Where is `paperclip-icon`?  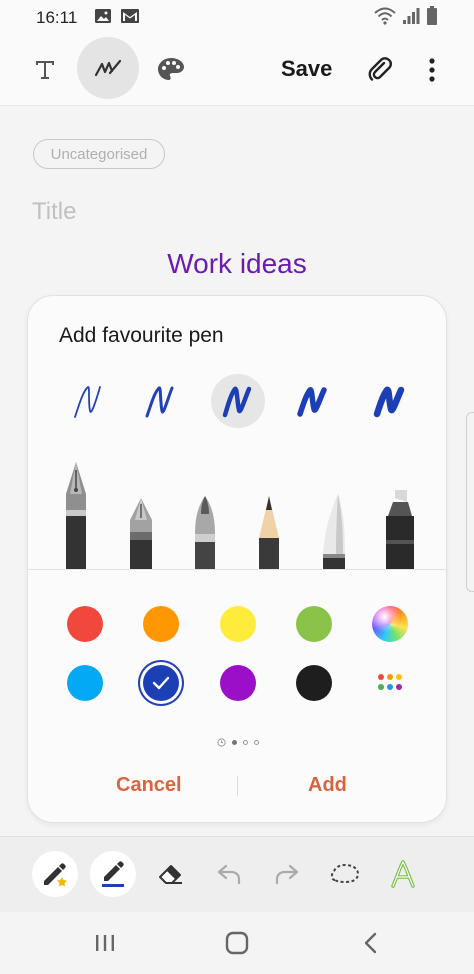
paperclip-icon is located at coordinates (380, 69).